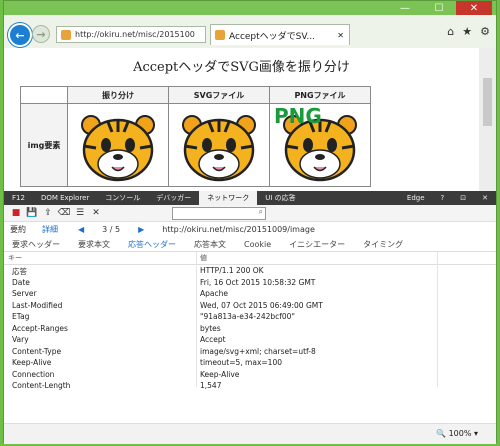 The image size is (500, 446). What do you see at coordinates (32, 213) in the screenshot?
I see `save-icon: 💾` at bounding box center [32, 213].